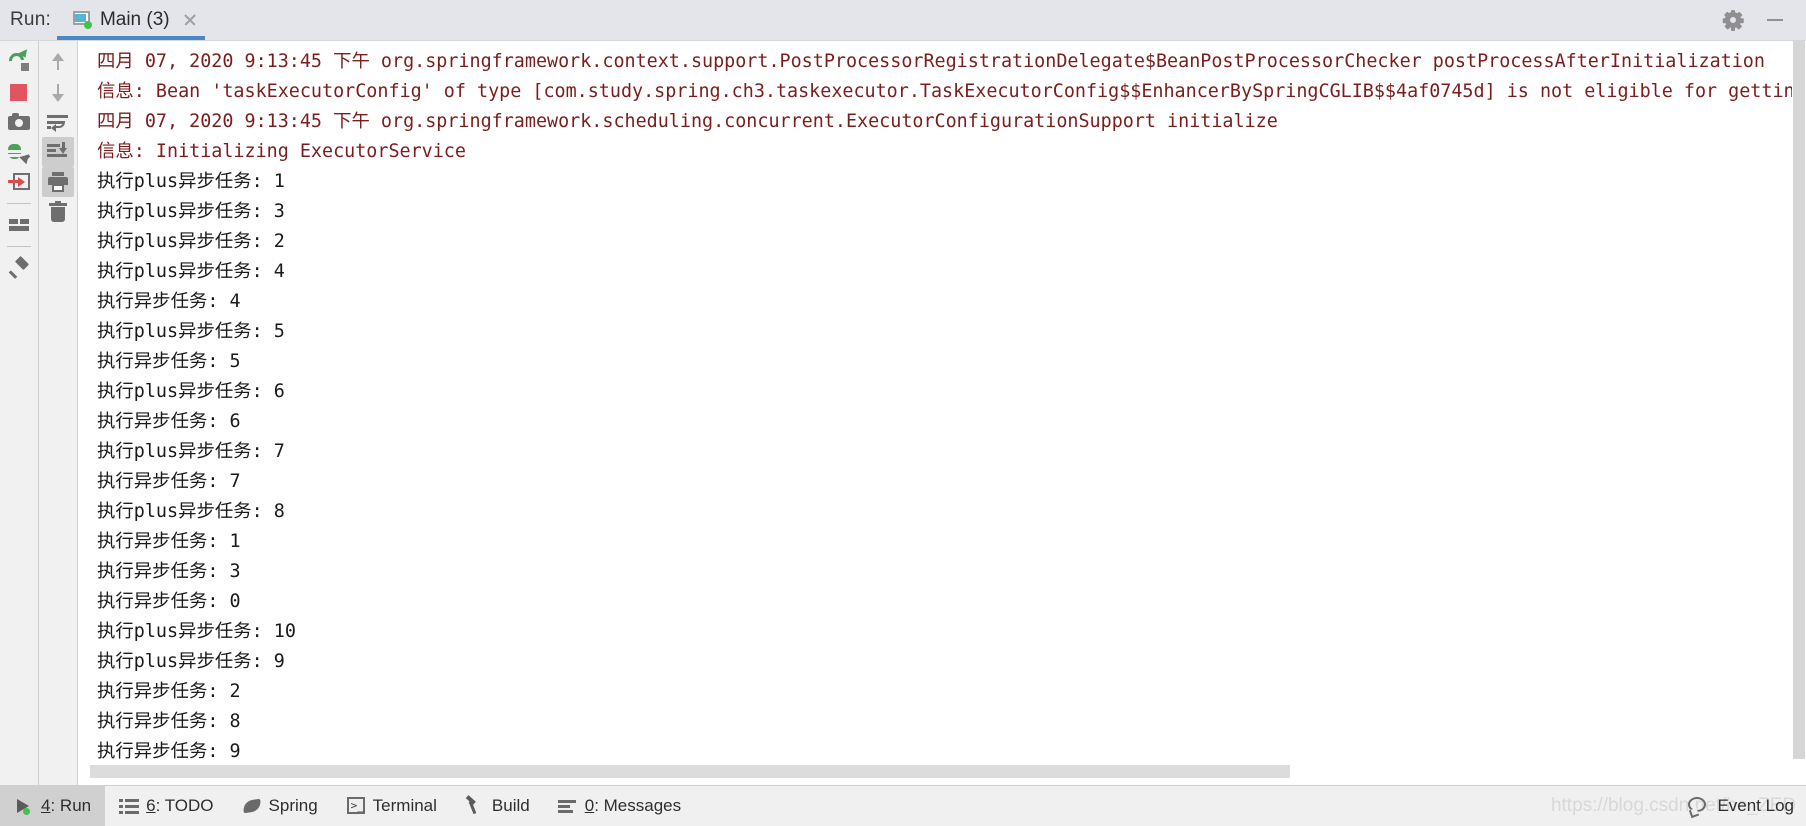 This screenshot has height=826, width=1806. What do you see at coordinates (169, 750) in the screenshot?
I see `console-line: 执行异步任务: 9` at bounding box center [169, 750].